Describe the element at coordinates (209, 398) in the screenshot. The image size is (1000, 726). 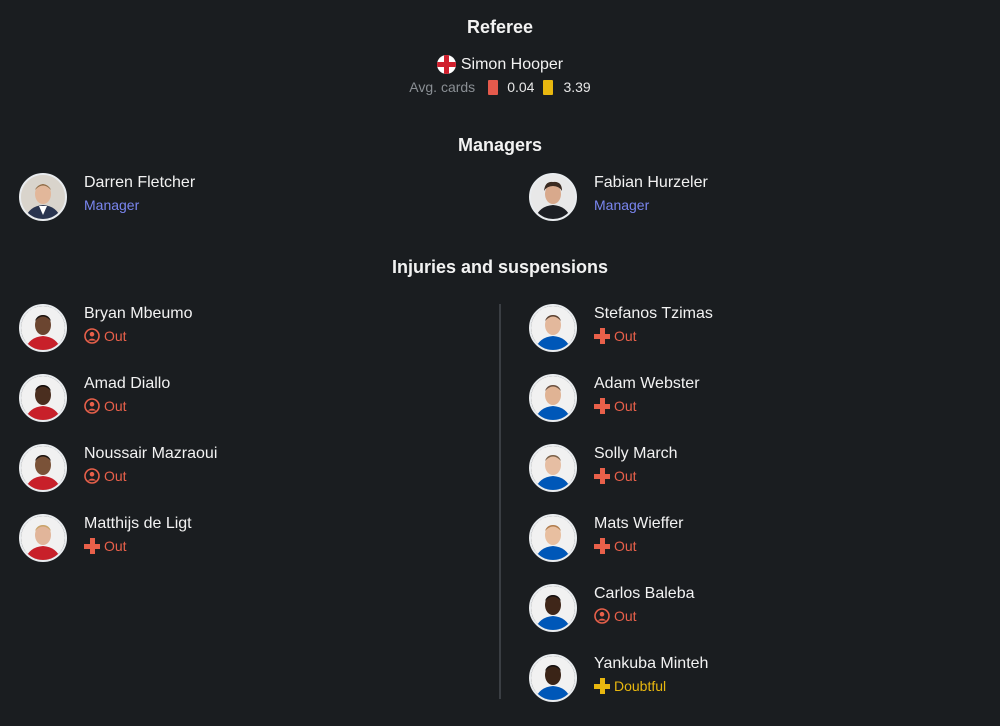
I see `injury-list-item: Amad Diallo Out` at that location.